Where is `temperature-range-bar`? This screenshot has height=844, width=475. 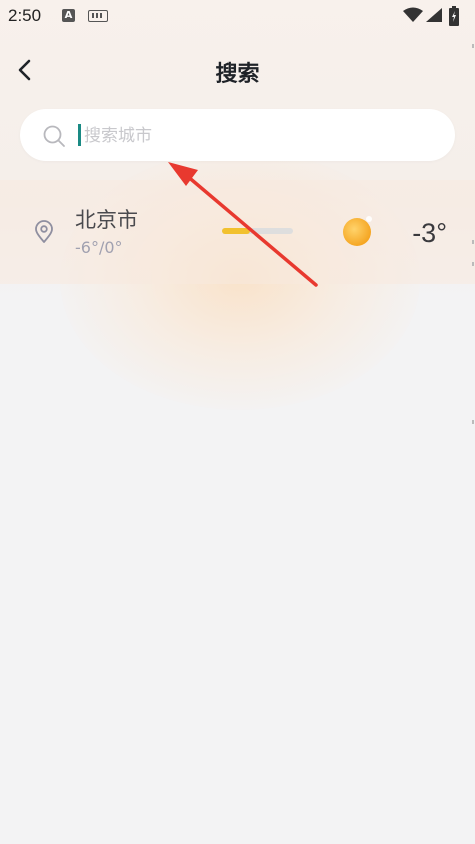
temperature-range-bar is located at coordinates (257, 231).